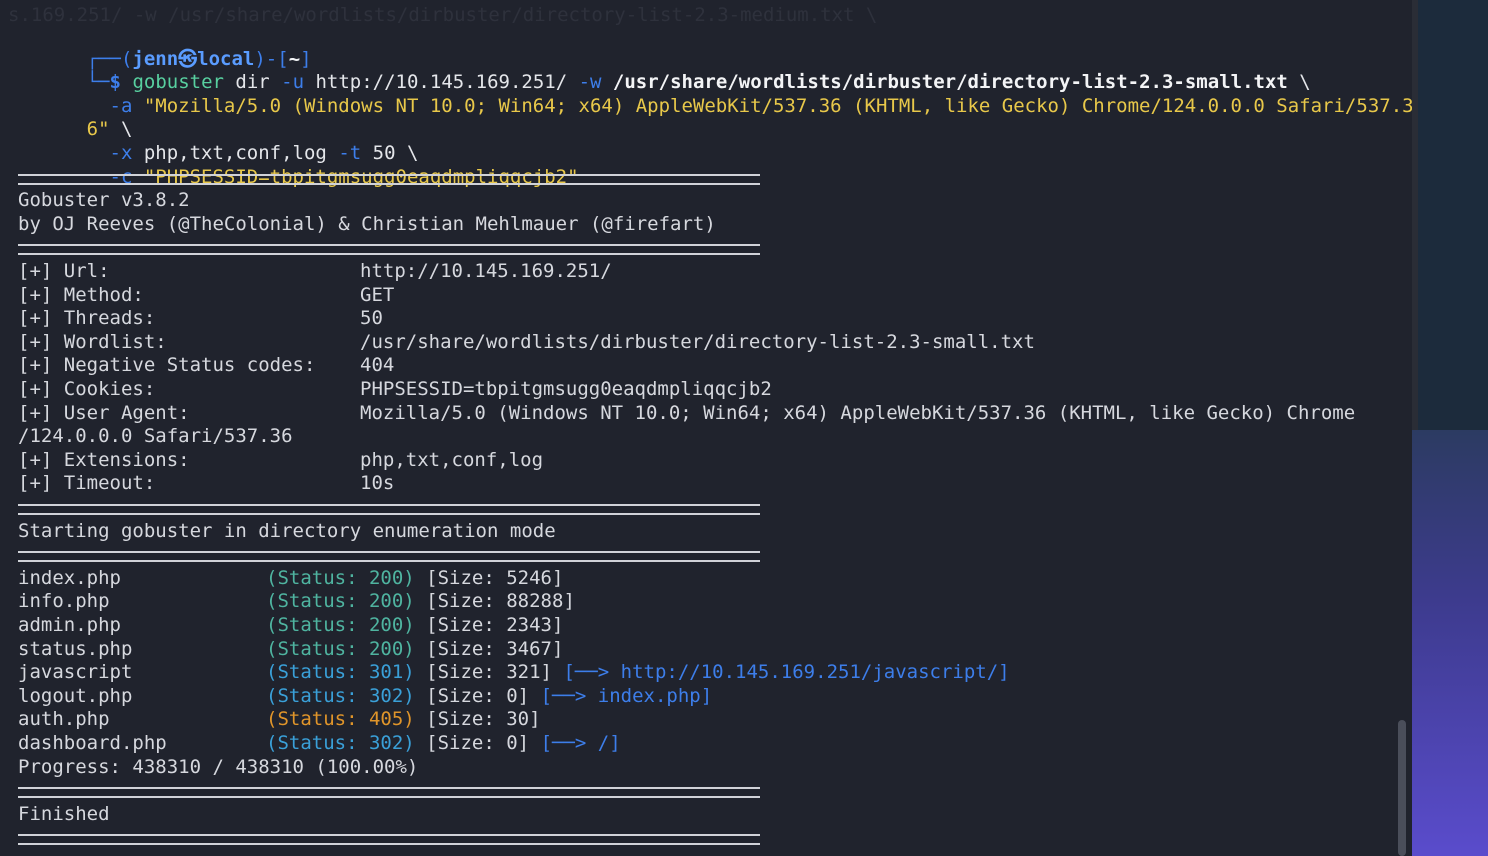 The width and height of the screenshot is (1488, 856). What do you see at coordinates (627, 696) in the screenshot?
I see `result-redirect-link: [──> index.php]` at bounding box center [627, 696].